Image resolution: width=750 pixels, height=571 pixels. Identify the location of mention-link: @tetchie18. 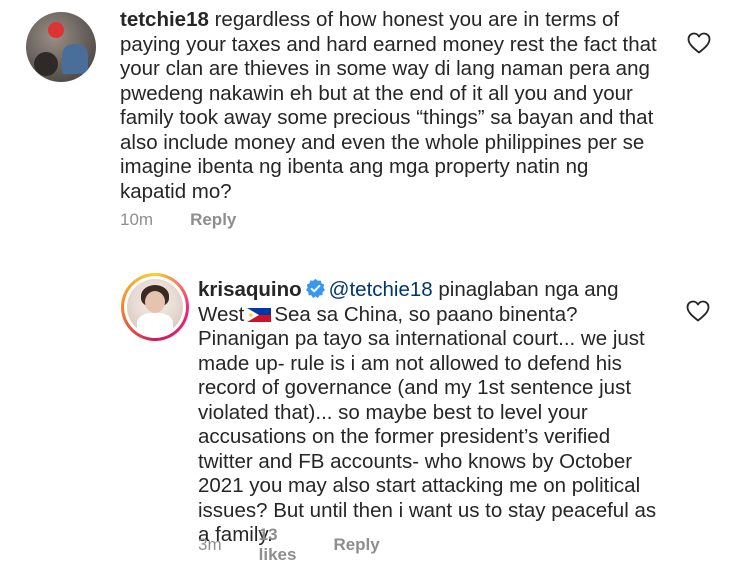
(381, 289).